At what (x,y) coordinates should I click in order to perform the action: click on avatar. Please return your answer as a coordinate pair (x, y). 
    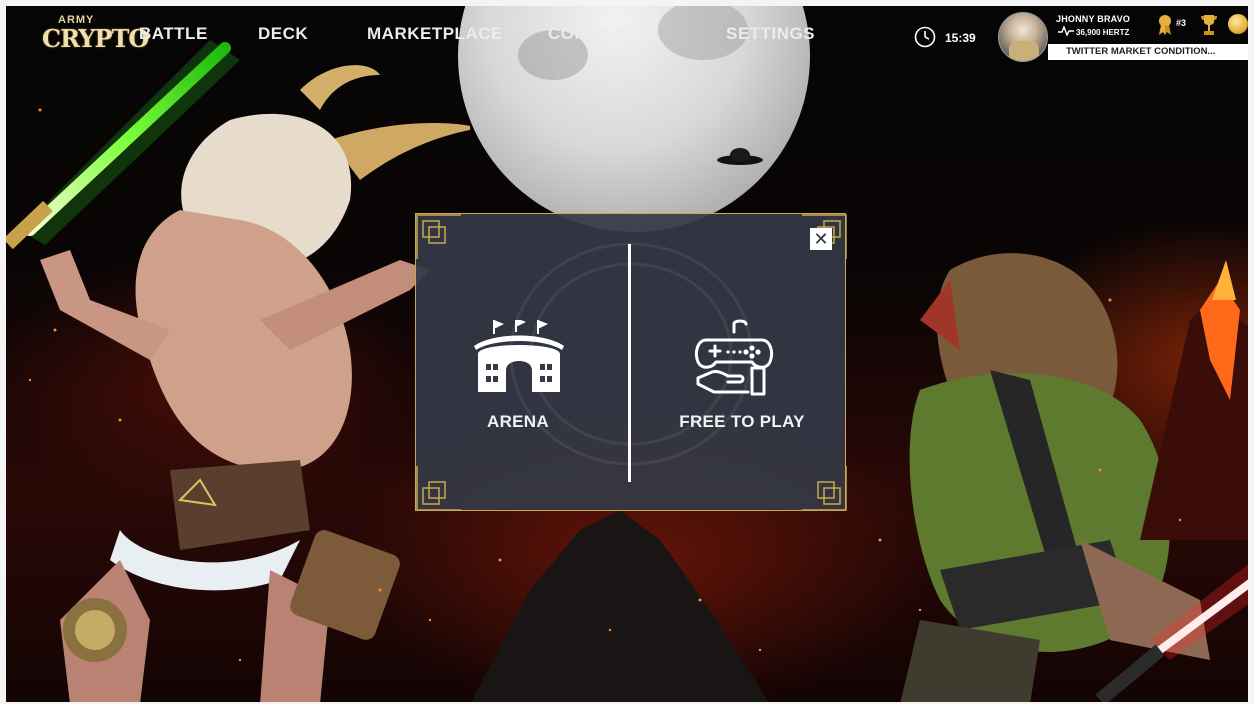
    Looking at the image, I should click on (1023, 37).